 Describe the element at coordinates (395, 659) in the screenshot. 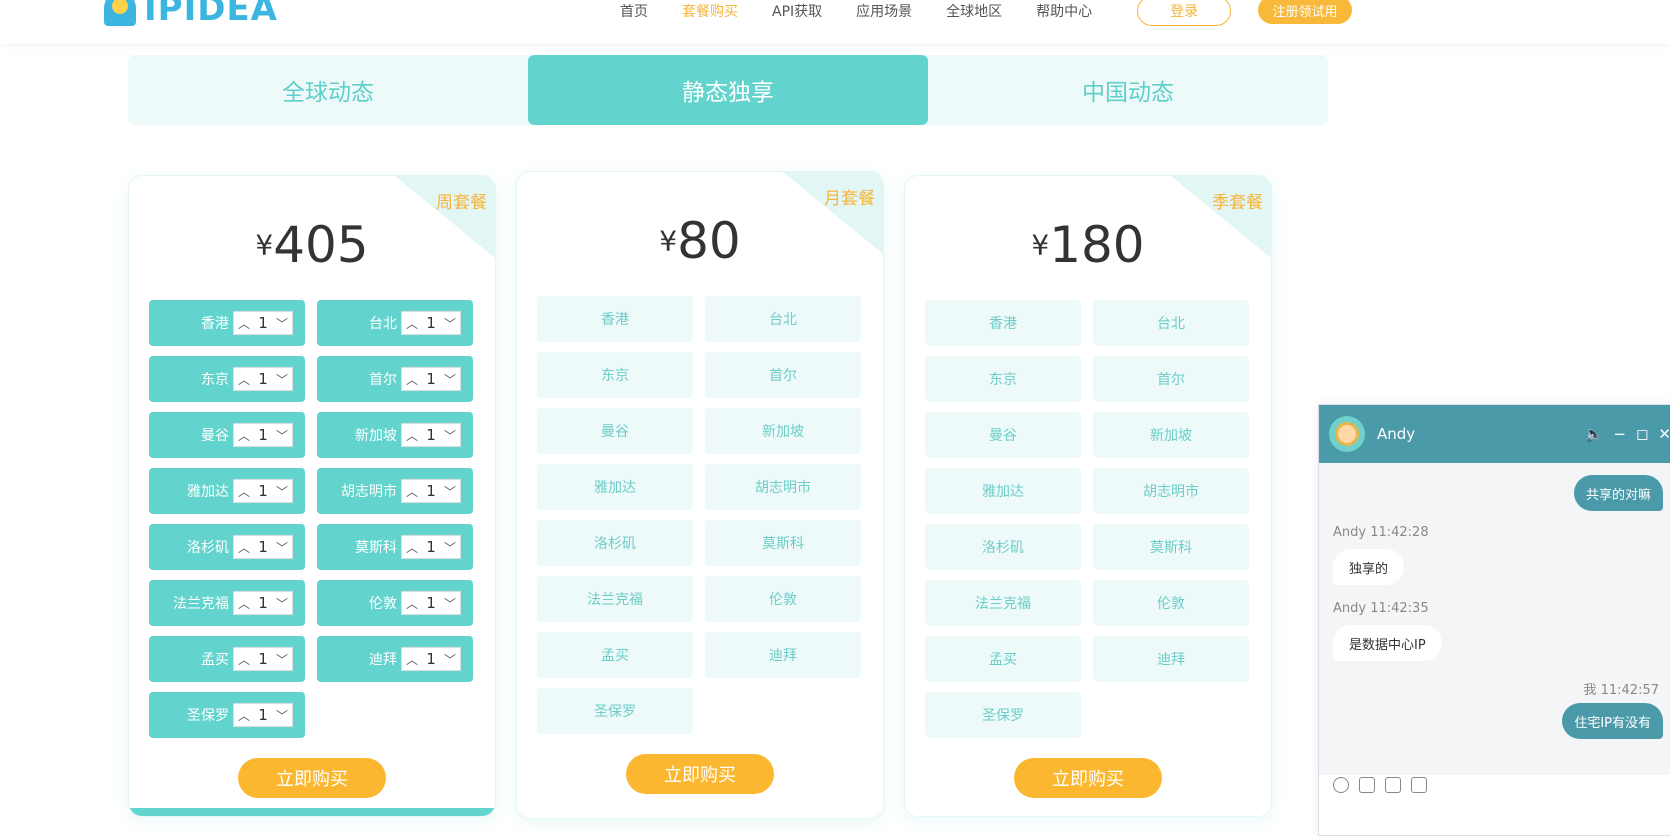

I see `city-option: 迪拜 ︿ 1 ﹀` at that location.